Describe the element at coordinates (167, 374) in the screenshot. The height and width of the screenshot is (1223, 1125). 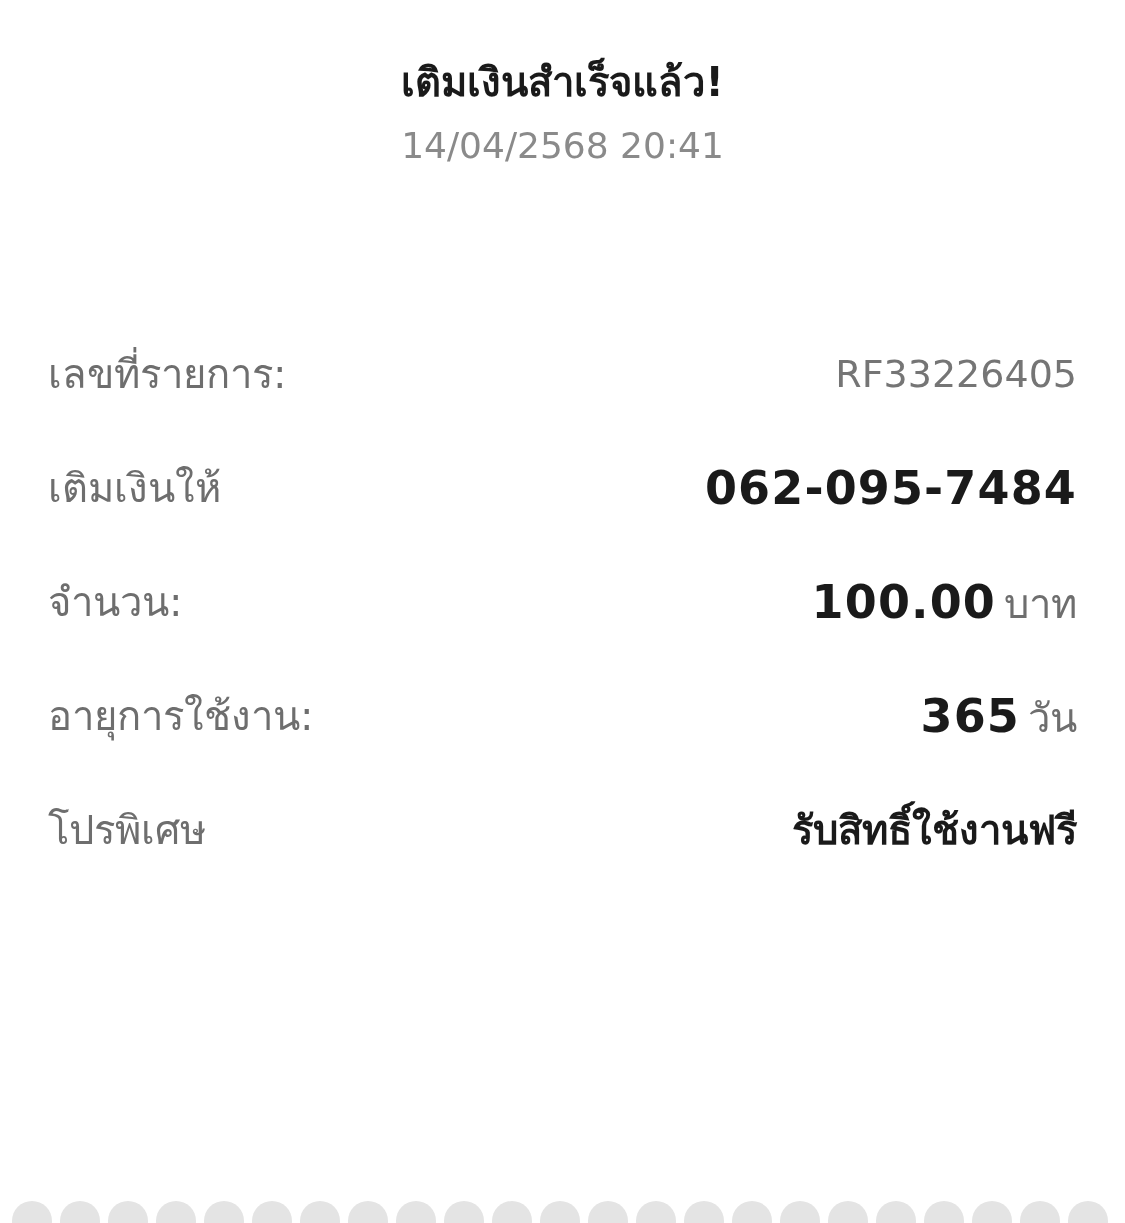
I see `field-label: เลขที่รายการ:` at that location.